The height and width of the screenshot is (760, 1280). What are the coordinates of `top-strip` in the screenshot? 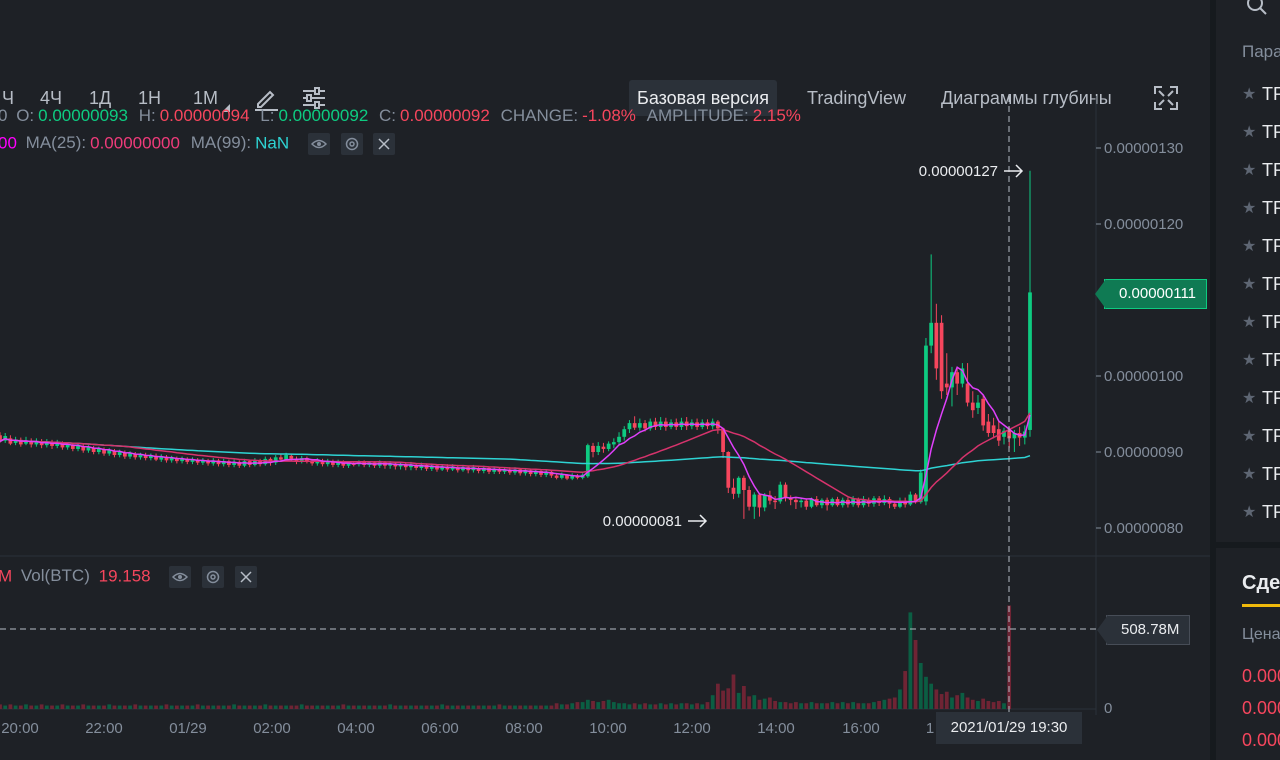 It's located at (605, 17).